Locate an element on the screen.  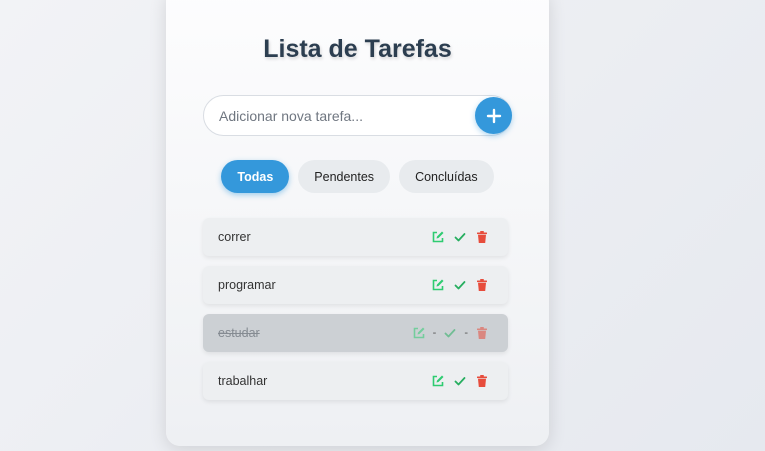
new-task-input is located at coordinates (357, 115).